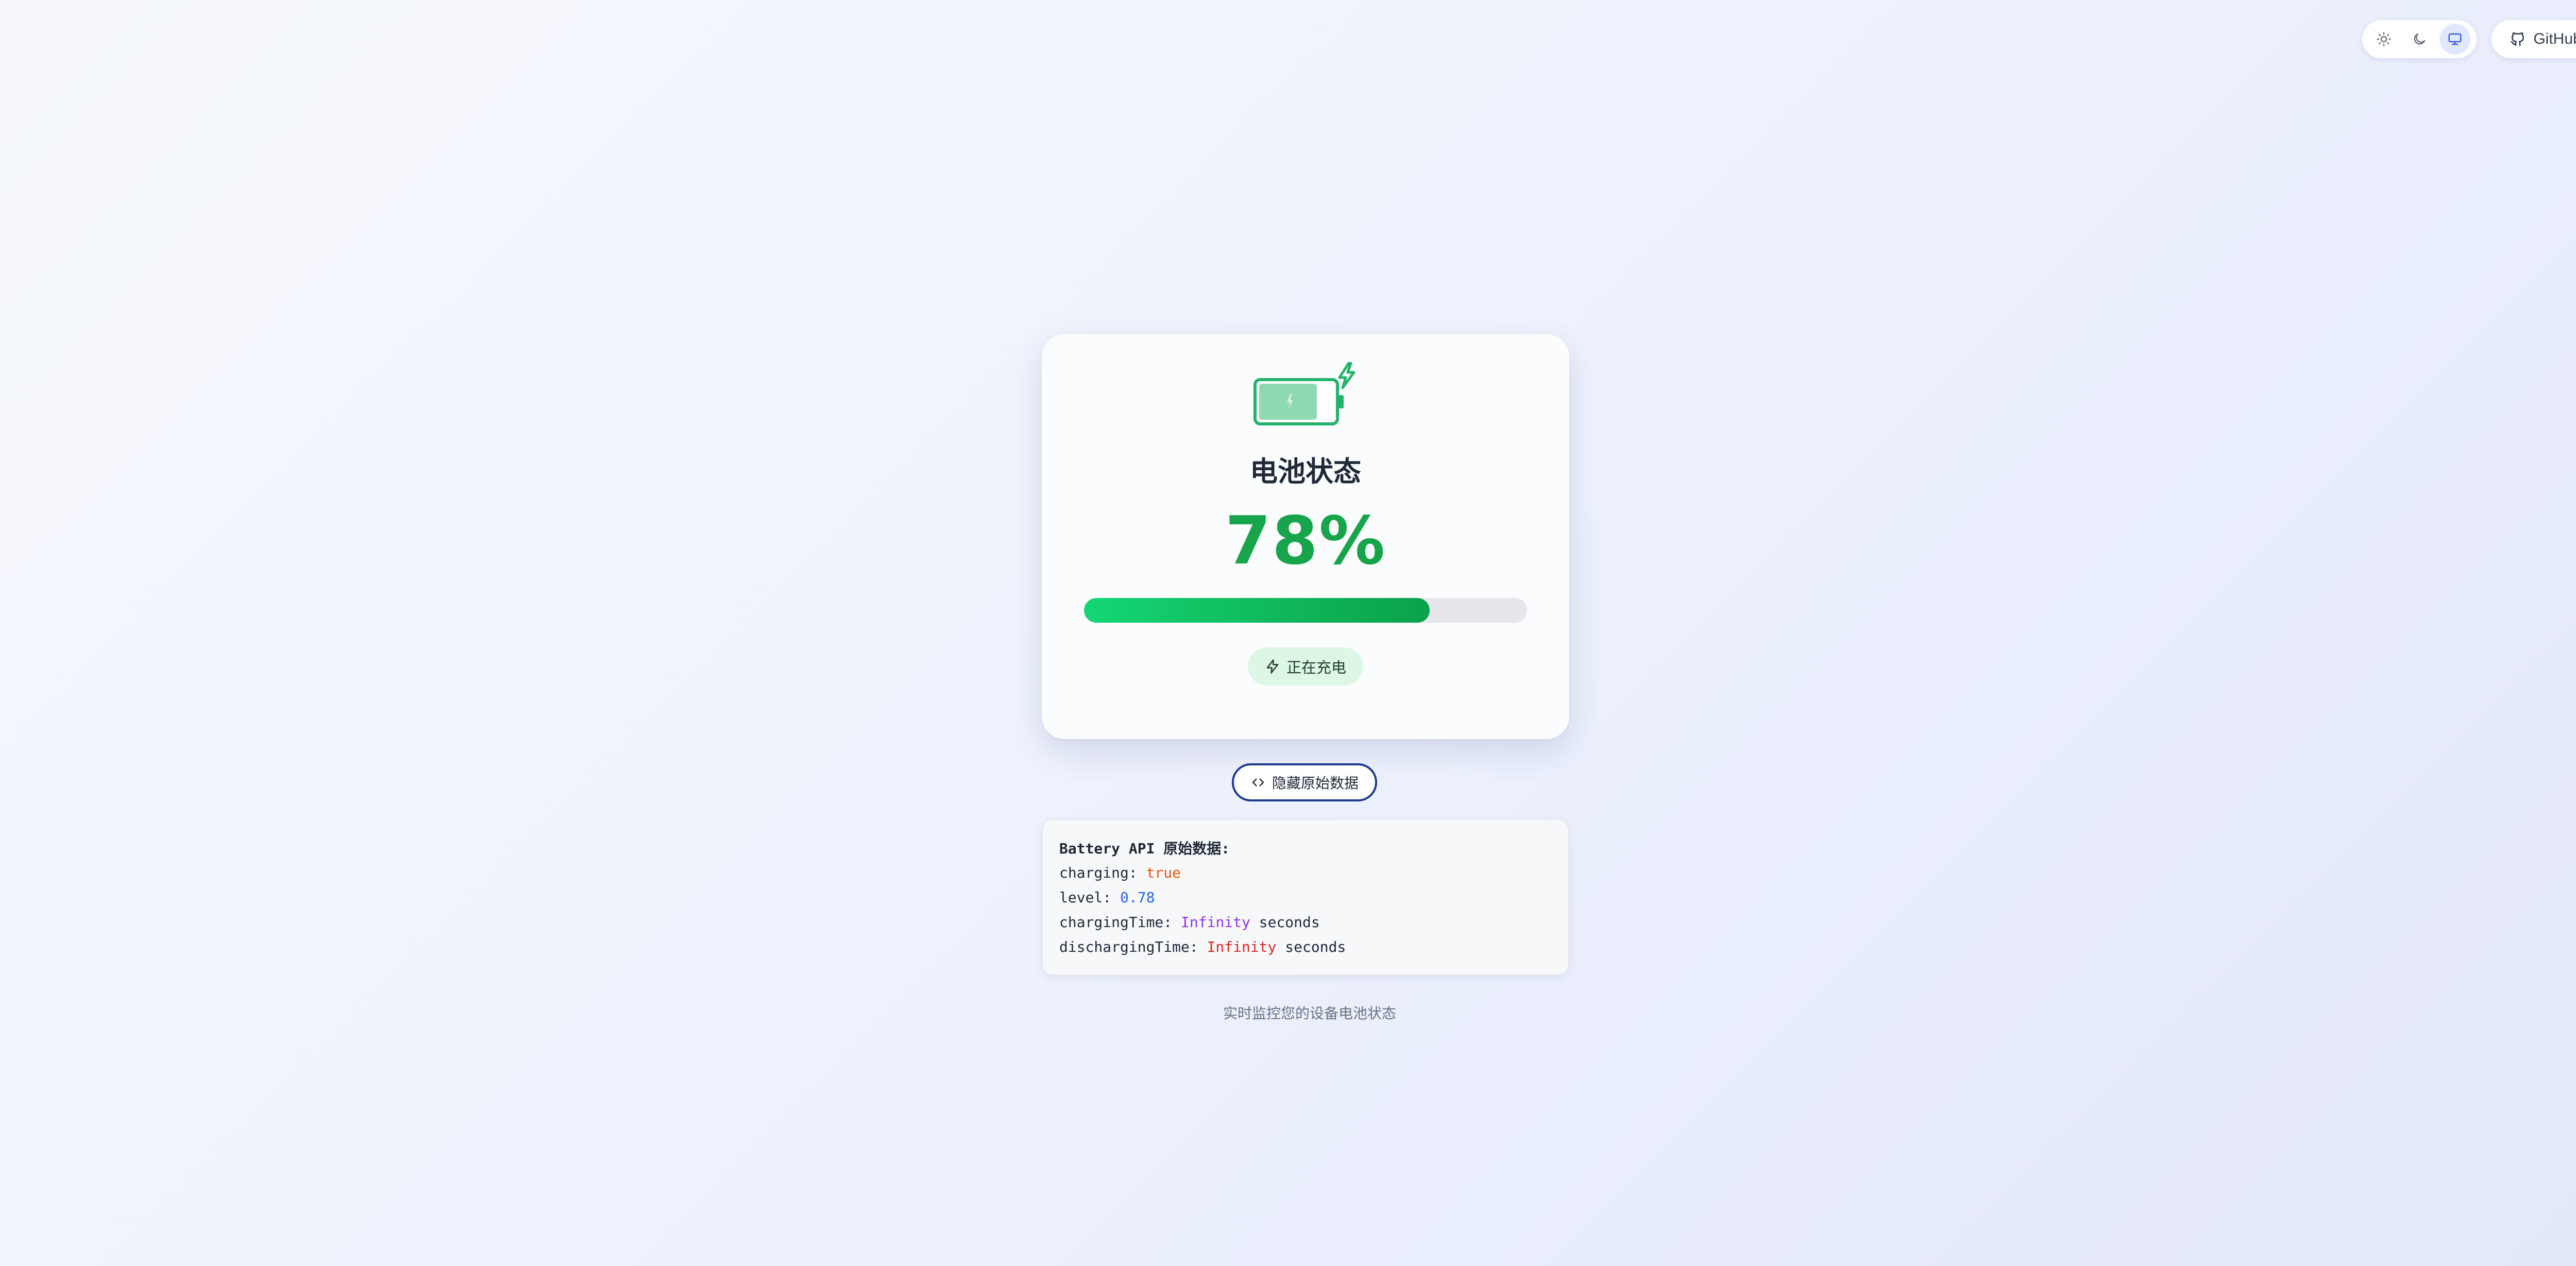 This screenshot has width=2576, height=1266. Describe the element at coordinates (1144, 848) in the screenshot. I see `raw-data-heading: Battery API 原始数据:` at that location.